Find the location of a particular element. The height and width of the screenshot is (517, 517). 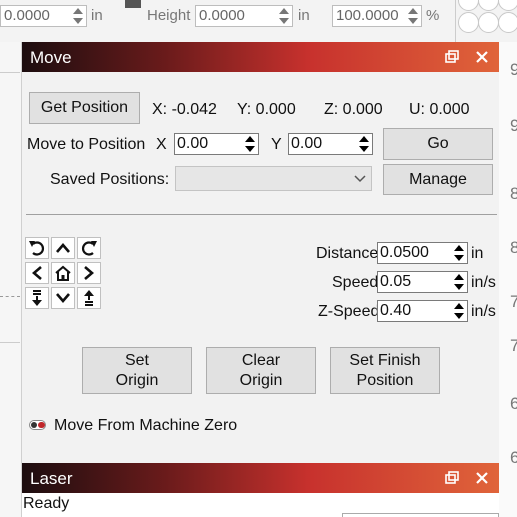

laser-status-area: Ready is located at coordinates (260, 505).